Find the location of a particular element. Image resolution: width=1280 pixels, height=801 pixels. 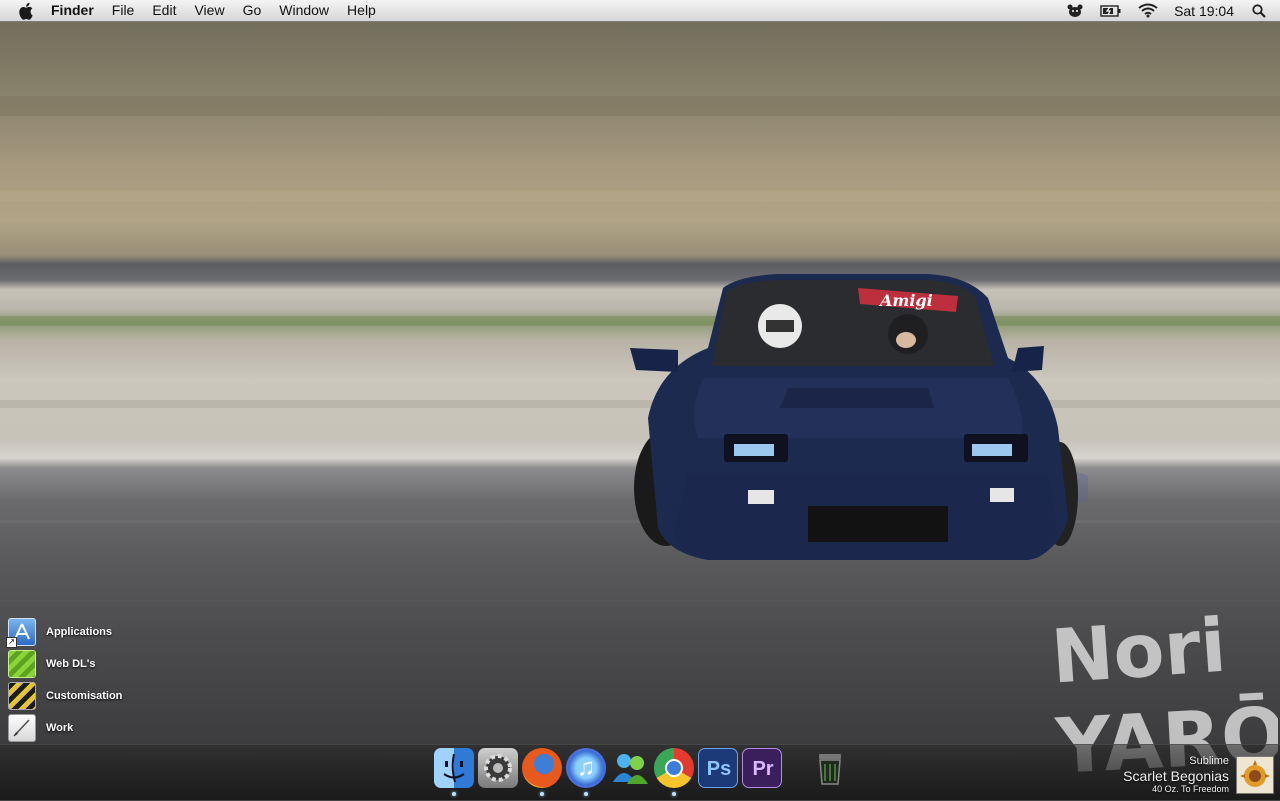

drift-car-photo: Amigi is located at coordinates (859, 417).